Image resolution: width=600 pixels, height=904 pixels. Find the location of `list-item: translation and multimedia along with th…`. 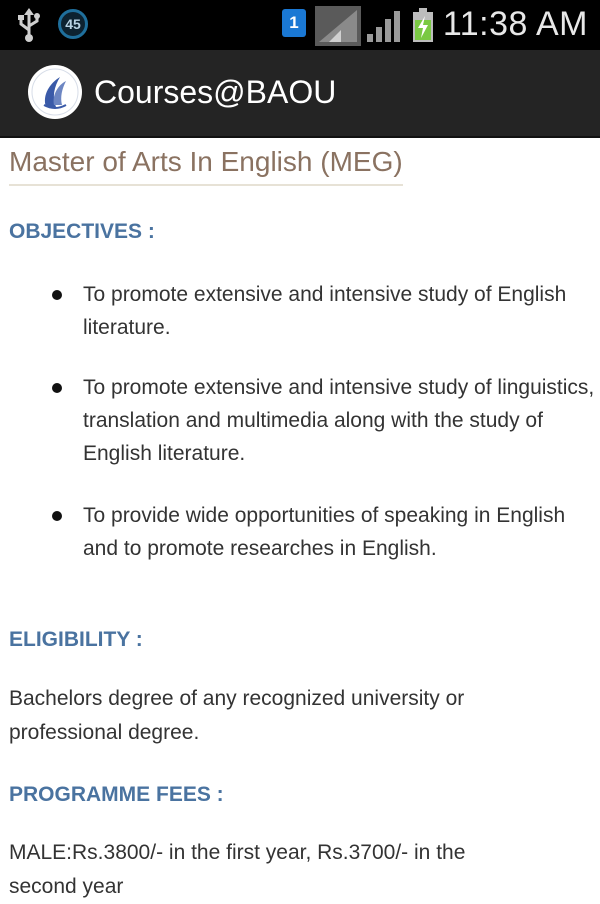

list-item: translation and multimedia along with th… is located at coordinates (313, 420).